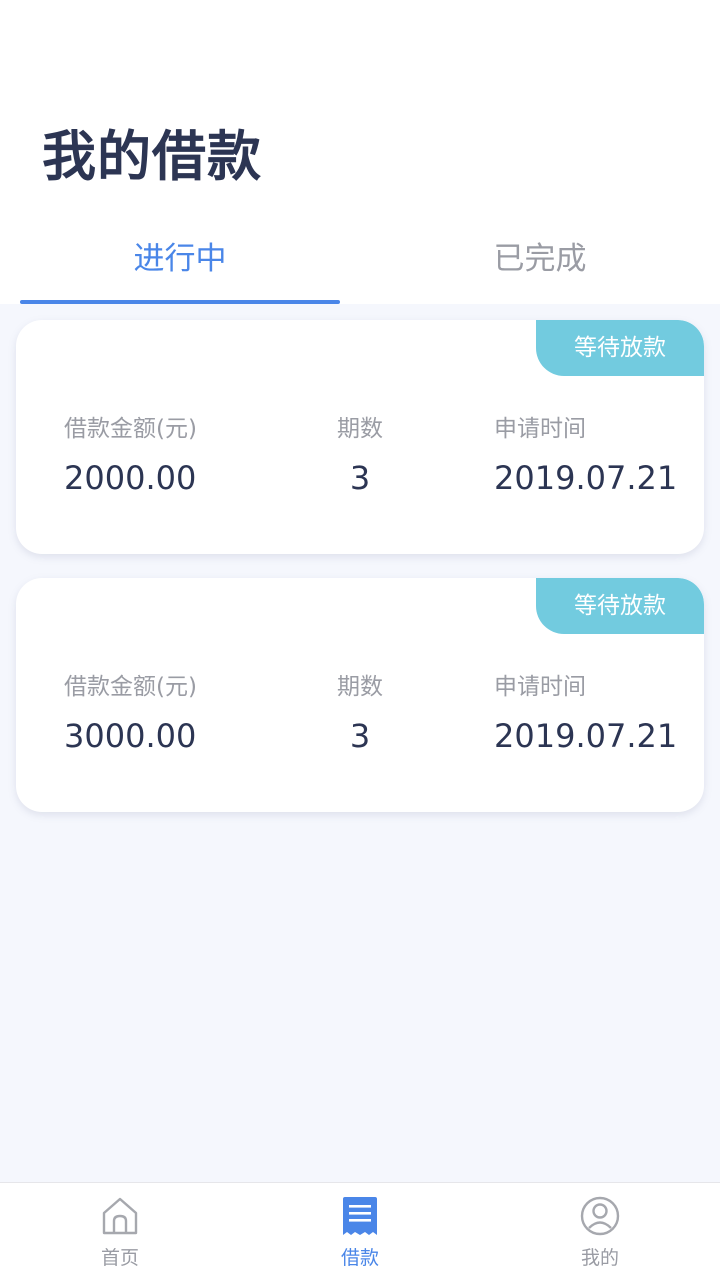  What do you see at coordinates (599, 1258) in the screenshot?
I see `nav-label-mine: 我的` at bounding box center [599, 1258].